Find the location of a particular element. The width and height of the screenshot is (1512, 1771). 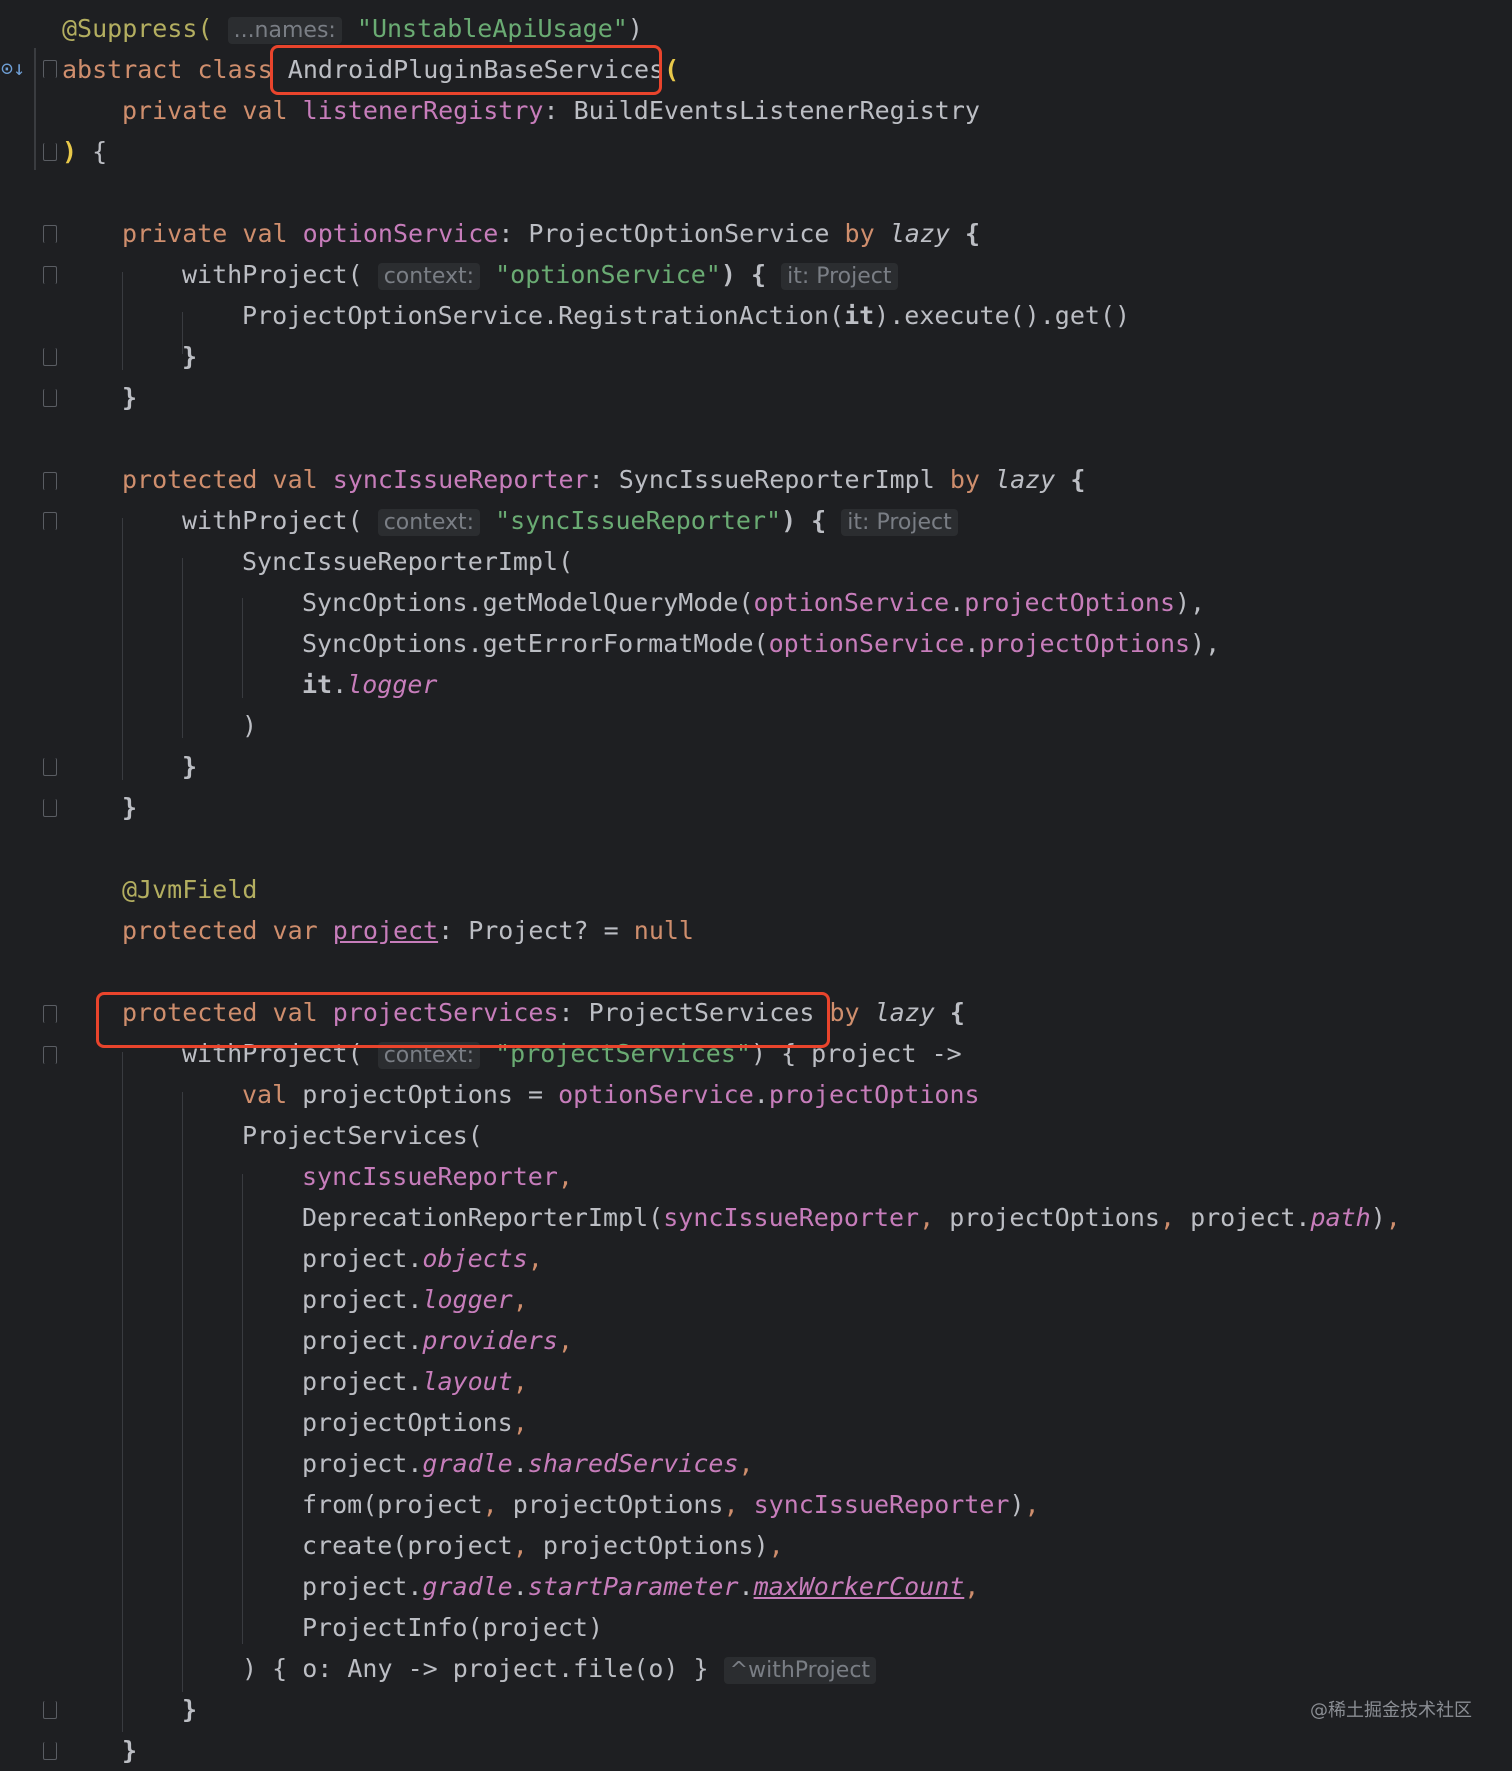

option-service-ref: optionService is located at coordinates (851, 602).